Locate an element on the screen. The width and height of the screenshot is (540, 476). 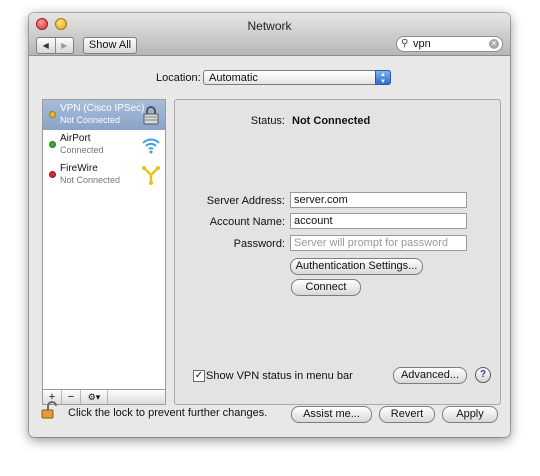
account-name-label: Account Name: is located at coordinates (247, 222).